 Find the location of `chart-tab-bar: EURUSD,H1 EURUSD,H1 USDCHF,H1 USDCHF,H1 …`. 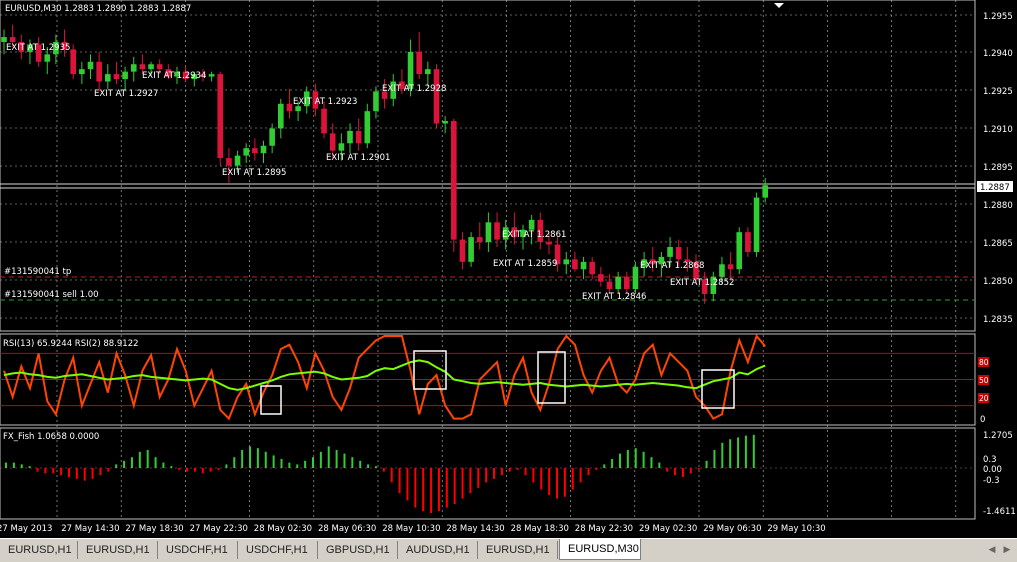

chart-tab-bar: EURUSD,H1 EURUSD,H1 USDCHF,H1 USDCHF,H1 … is located at coordinates (508, 550).